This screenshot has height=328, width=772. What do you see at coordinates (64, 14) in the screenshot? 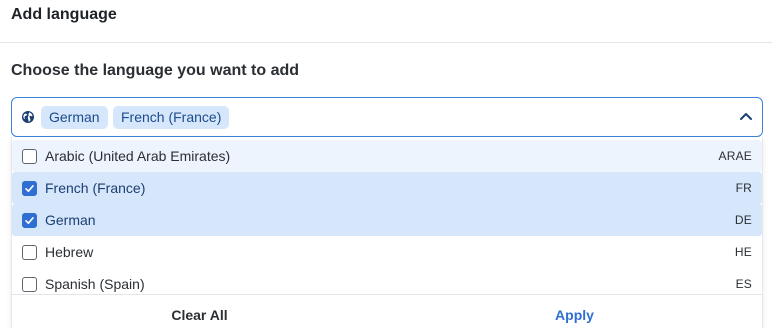
I see `dialog-title: Add language` at bounding box center [64, 14].